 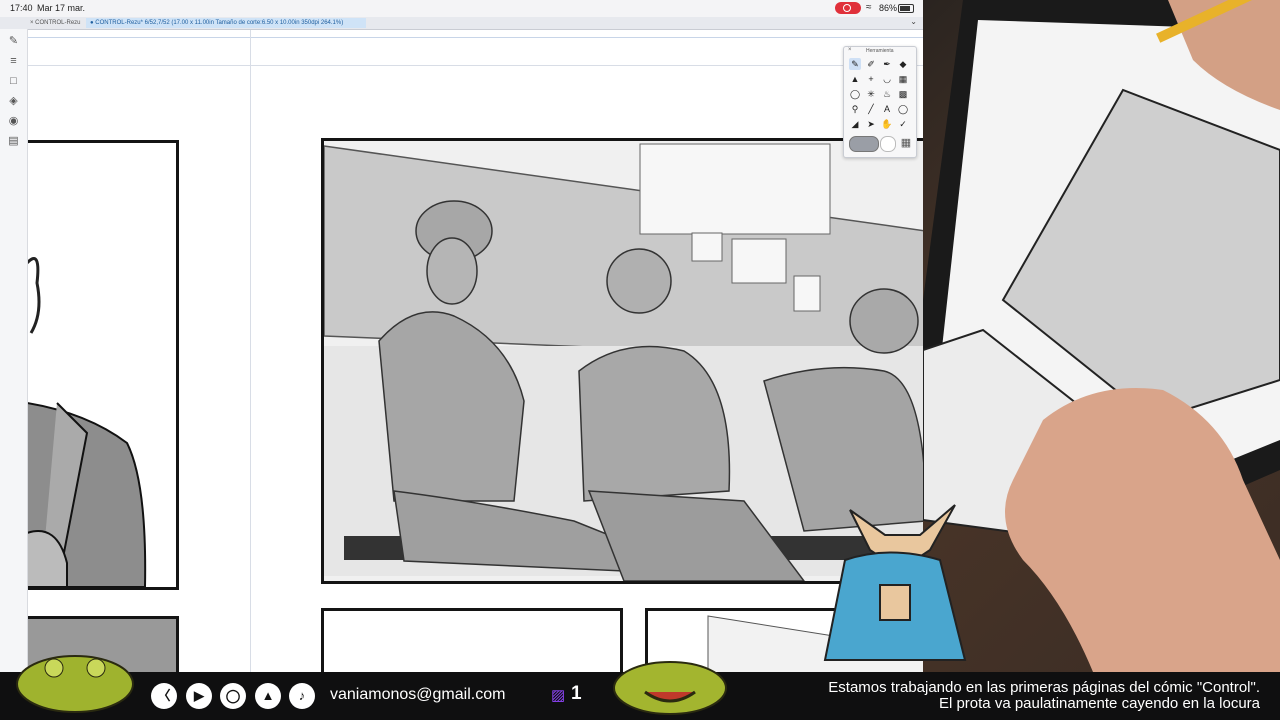 I want to click on status-bar: 17:40 Mar 17 mar. ≈ 86%, so click(x=461, y=8).